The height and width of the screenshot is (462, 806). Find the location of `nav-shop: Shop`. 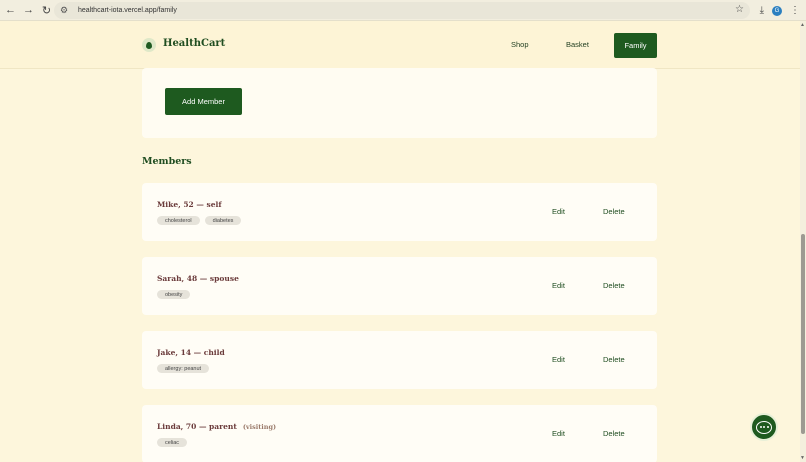

nav-shop: Shop is located at coordinates (520, 44).